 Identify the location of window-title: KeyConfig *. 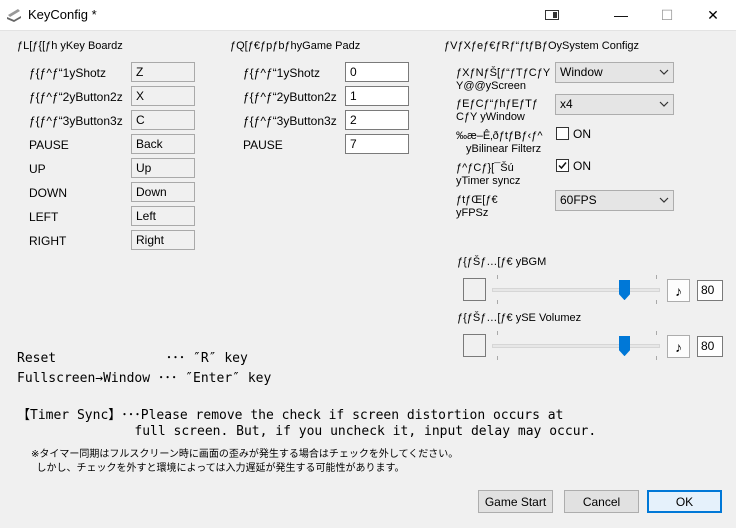
(62, 14).